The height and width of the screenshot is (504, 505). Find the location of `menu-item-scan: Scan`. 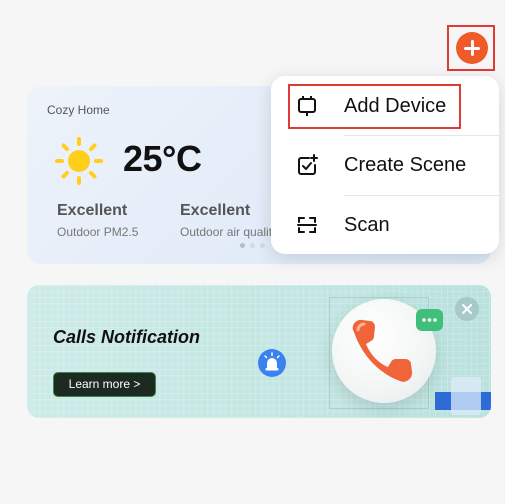

menu-item-scan: Scan is located at coordinates (385, 225).